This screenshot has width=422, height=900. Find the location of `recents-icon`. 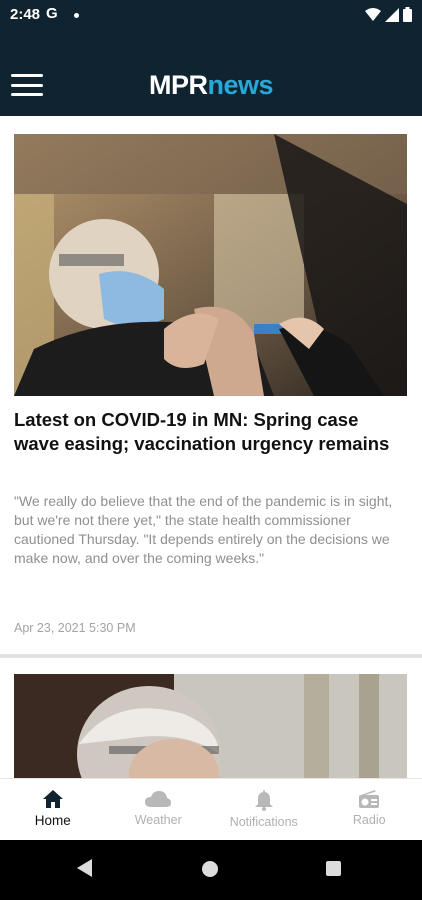

recents-icon is located at coordinates (333, 868).